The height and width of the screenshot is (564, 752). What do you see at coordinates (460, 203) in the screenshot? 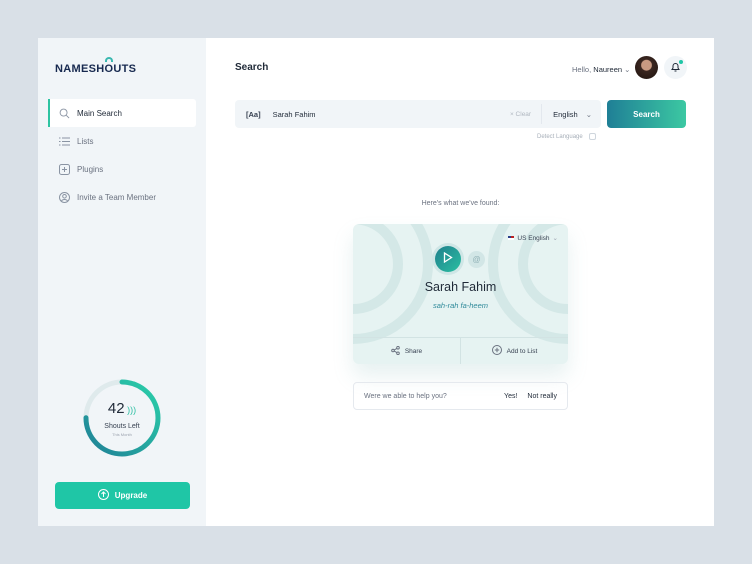
I see `results-heading: Here's what we've found:` at bounding box center [460, 203].